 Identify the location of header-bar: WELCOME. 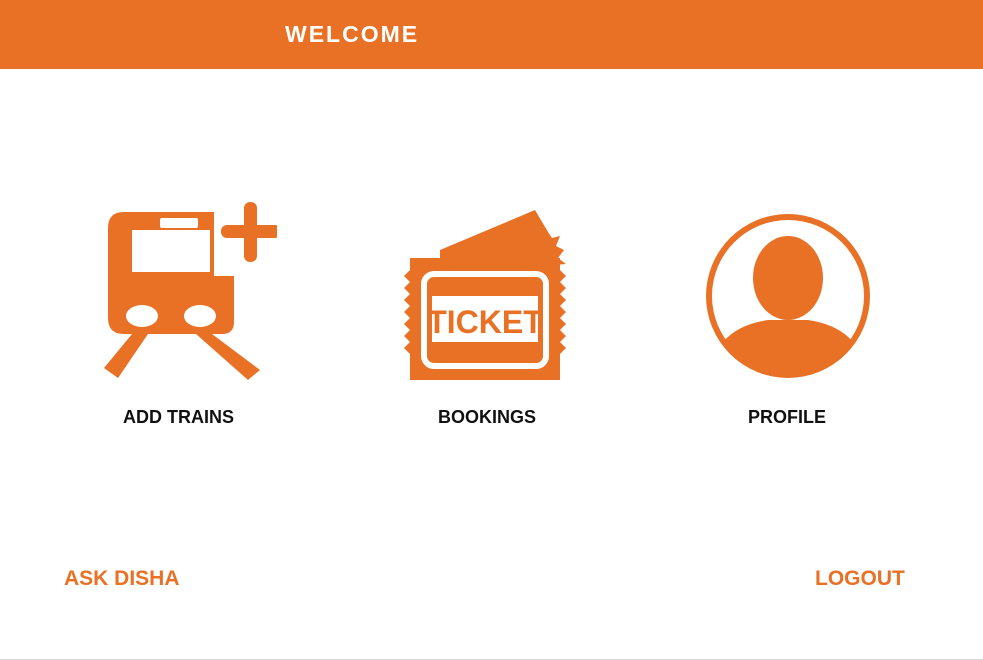
(491, 34).